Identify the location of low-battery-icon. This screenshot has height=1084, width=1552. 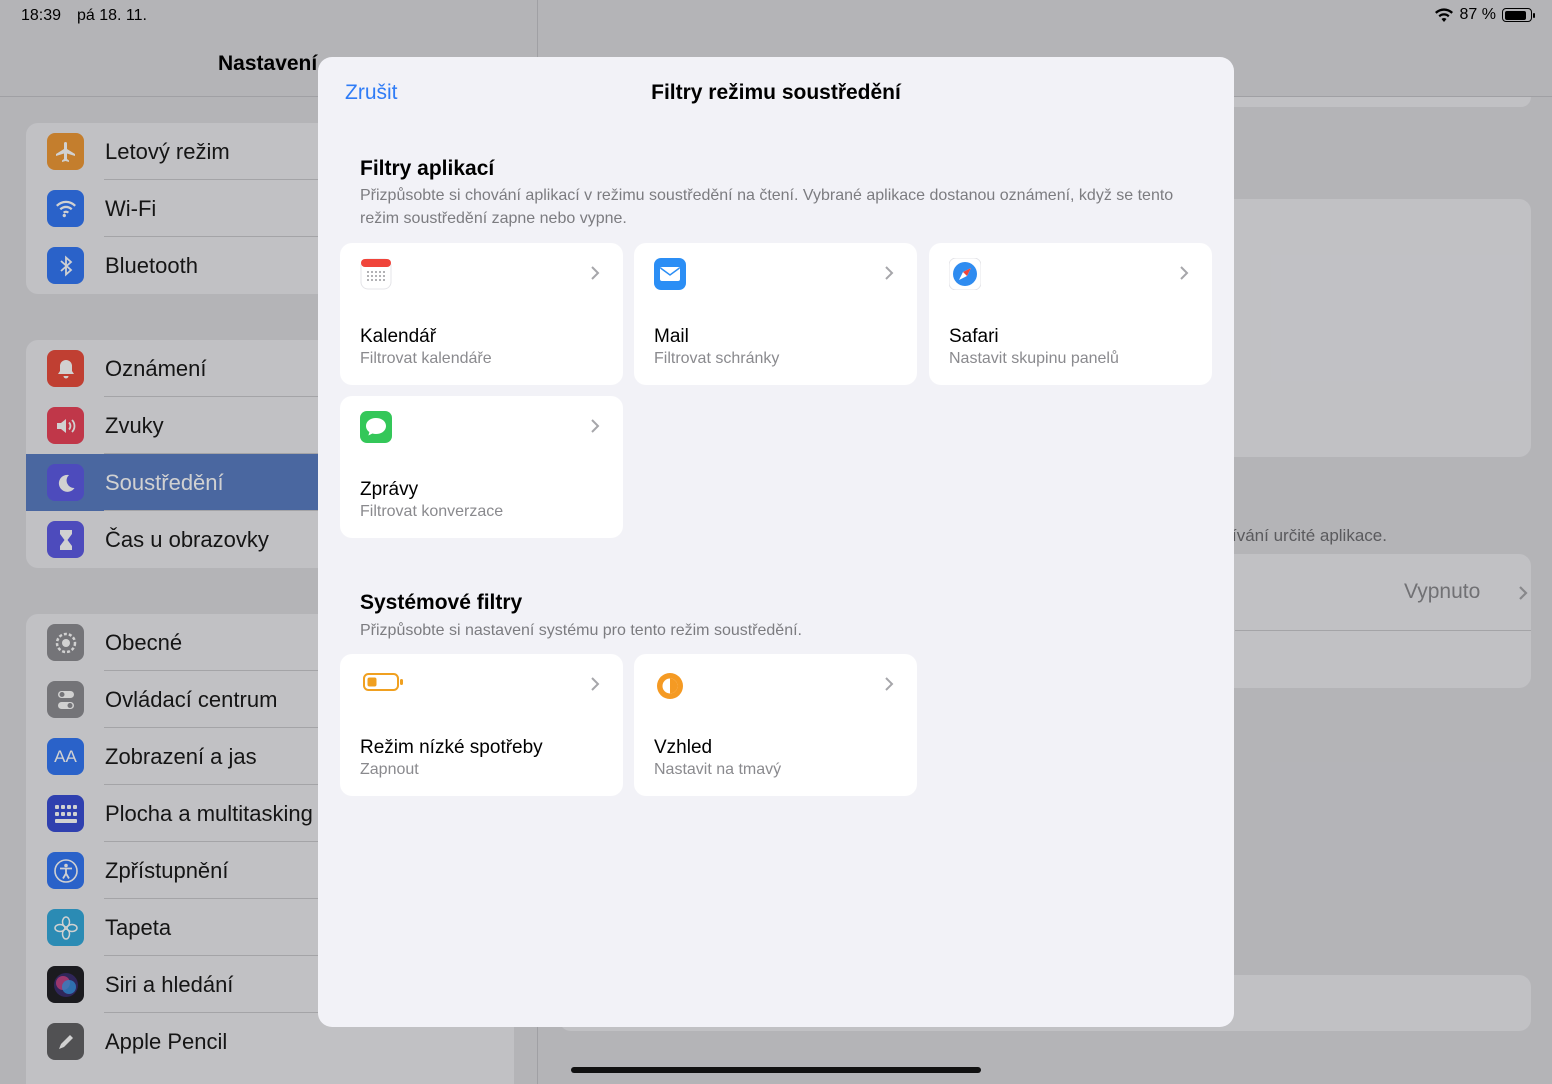
(384, 682).